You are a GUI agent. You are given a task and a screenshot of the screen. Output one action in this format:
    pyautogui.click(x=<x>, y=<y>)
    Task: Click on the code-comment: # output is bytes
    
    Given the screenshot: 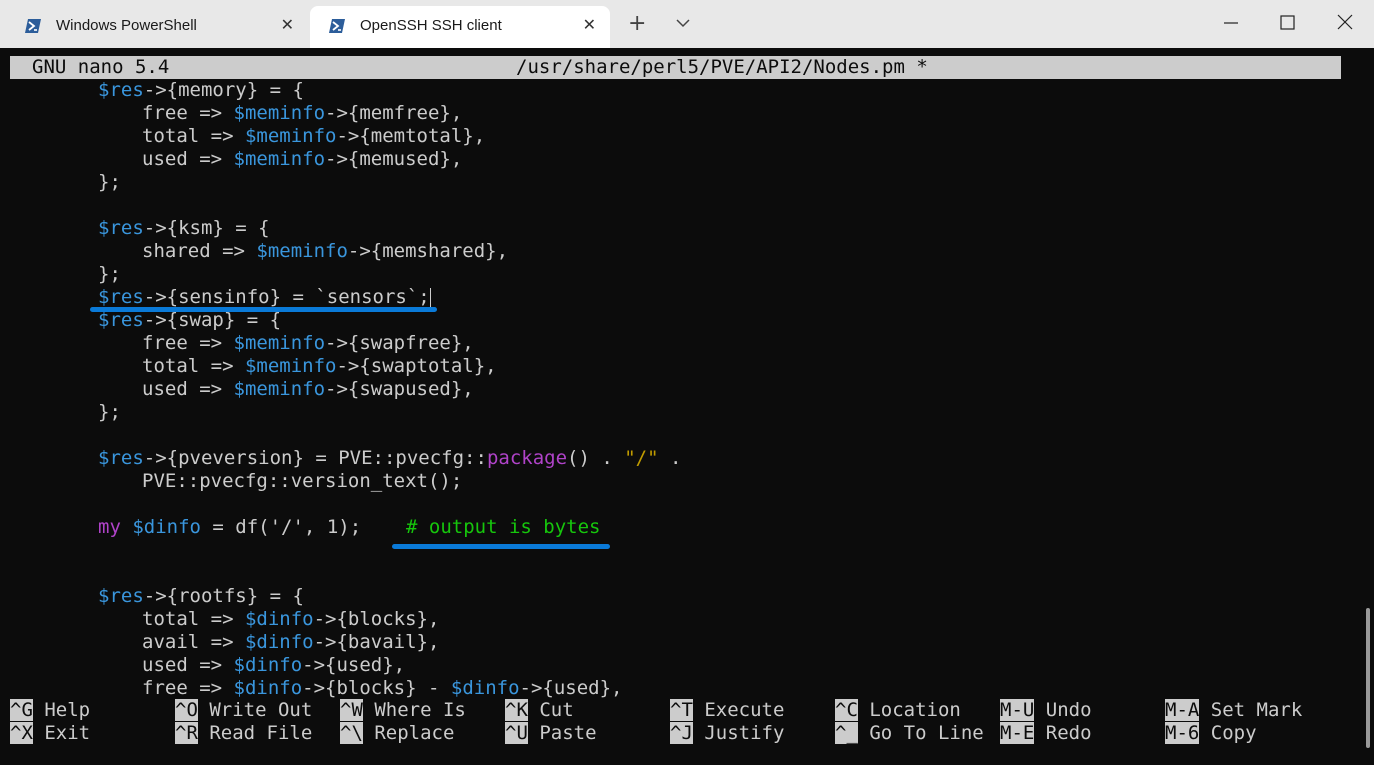 What is the action you would take?
    pyautogui.click(x=503, y=527)
    